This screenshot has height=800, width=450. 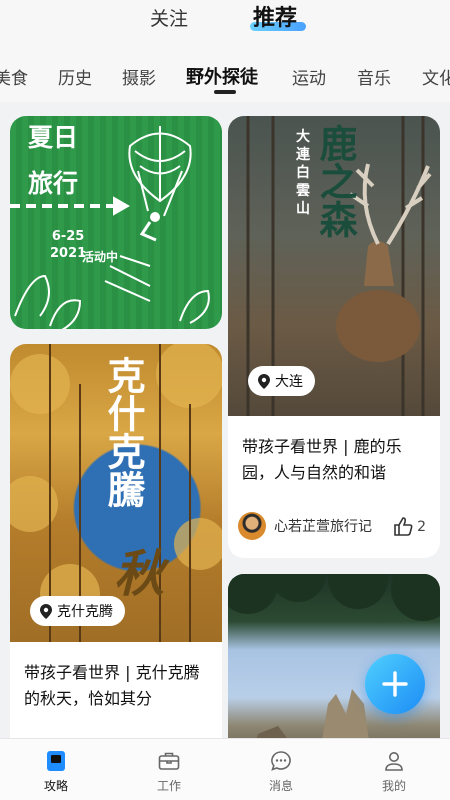 I want to click on tab-follow: 关注, so click(x=169, y=17).